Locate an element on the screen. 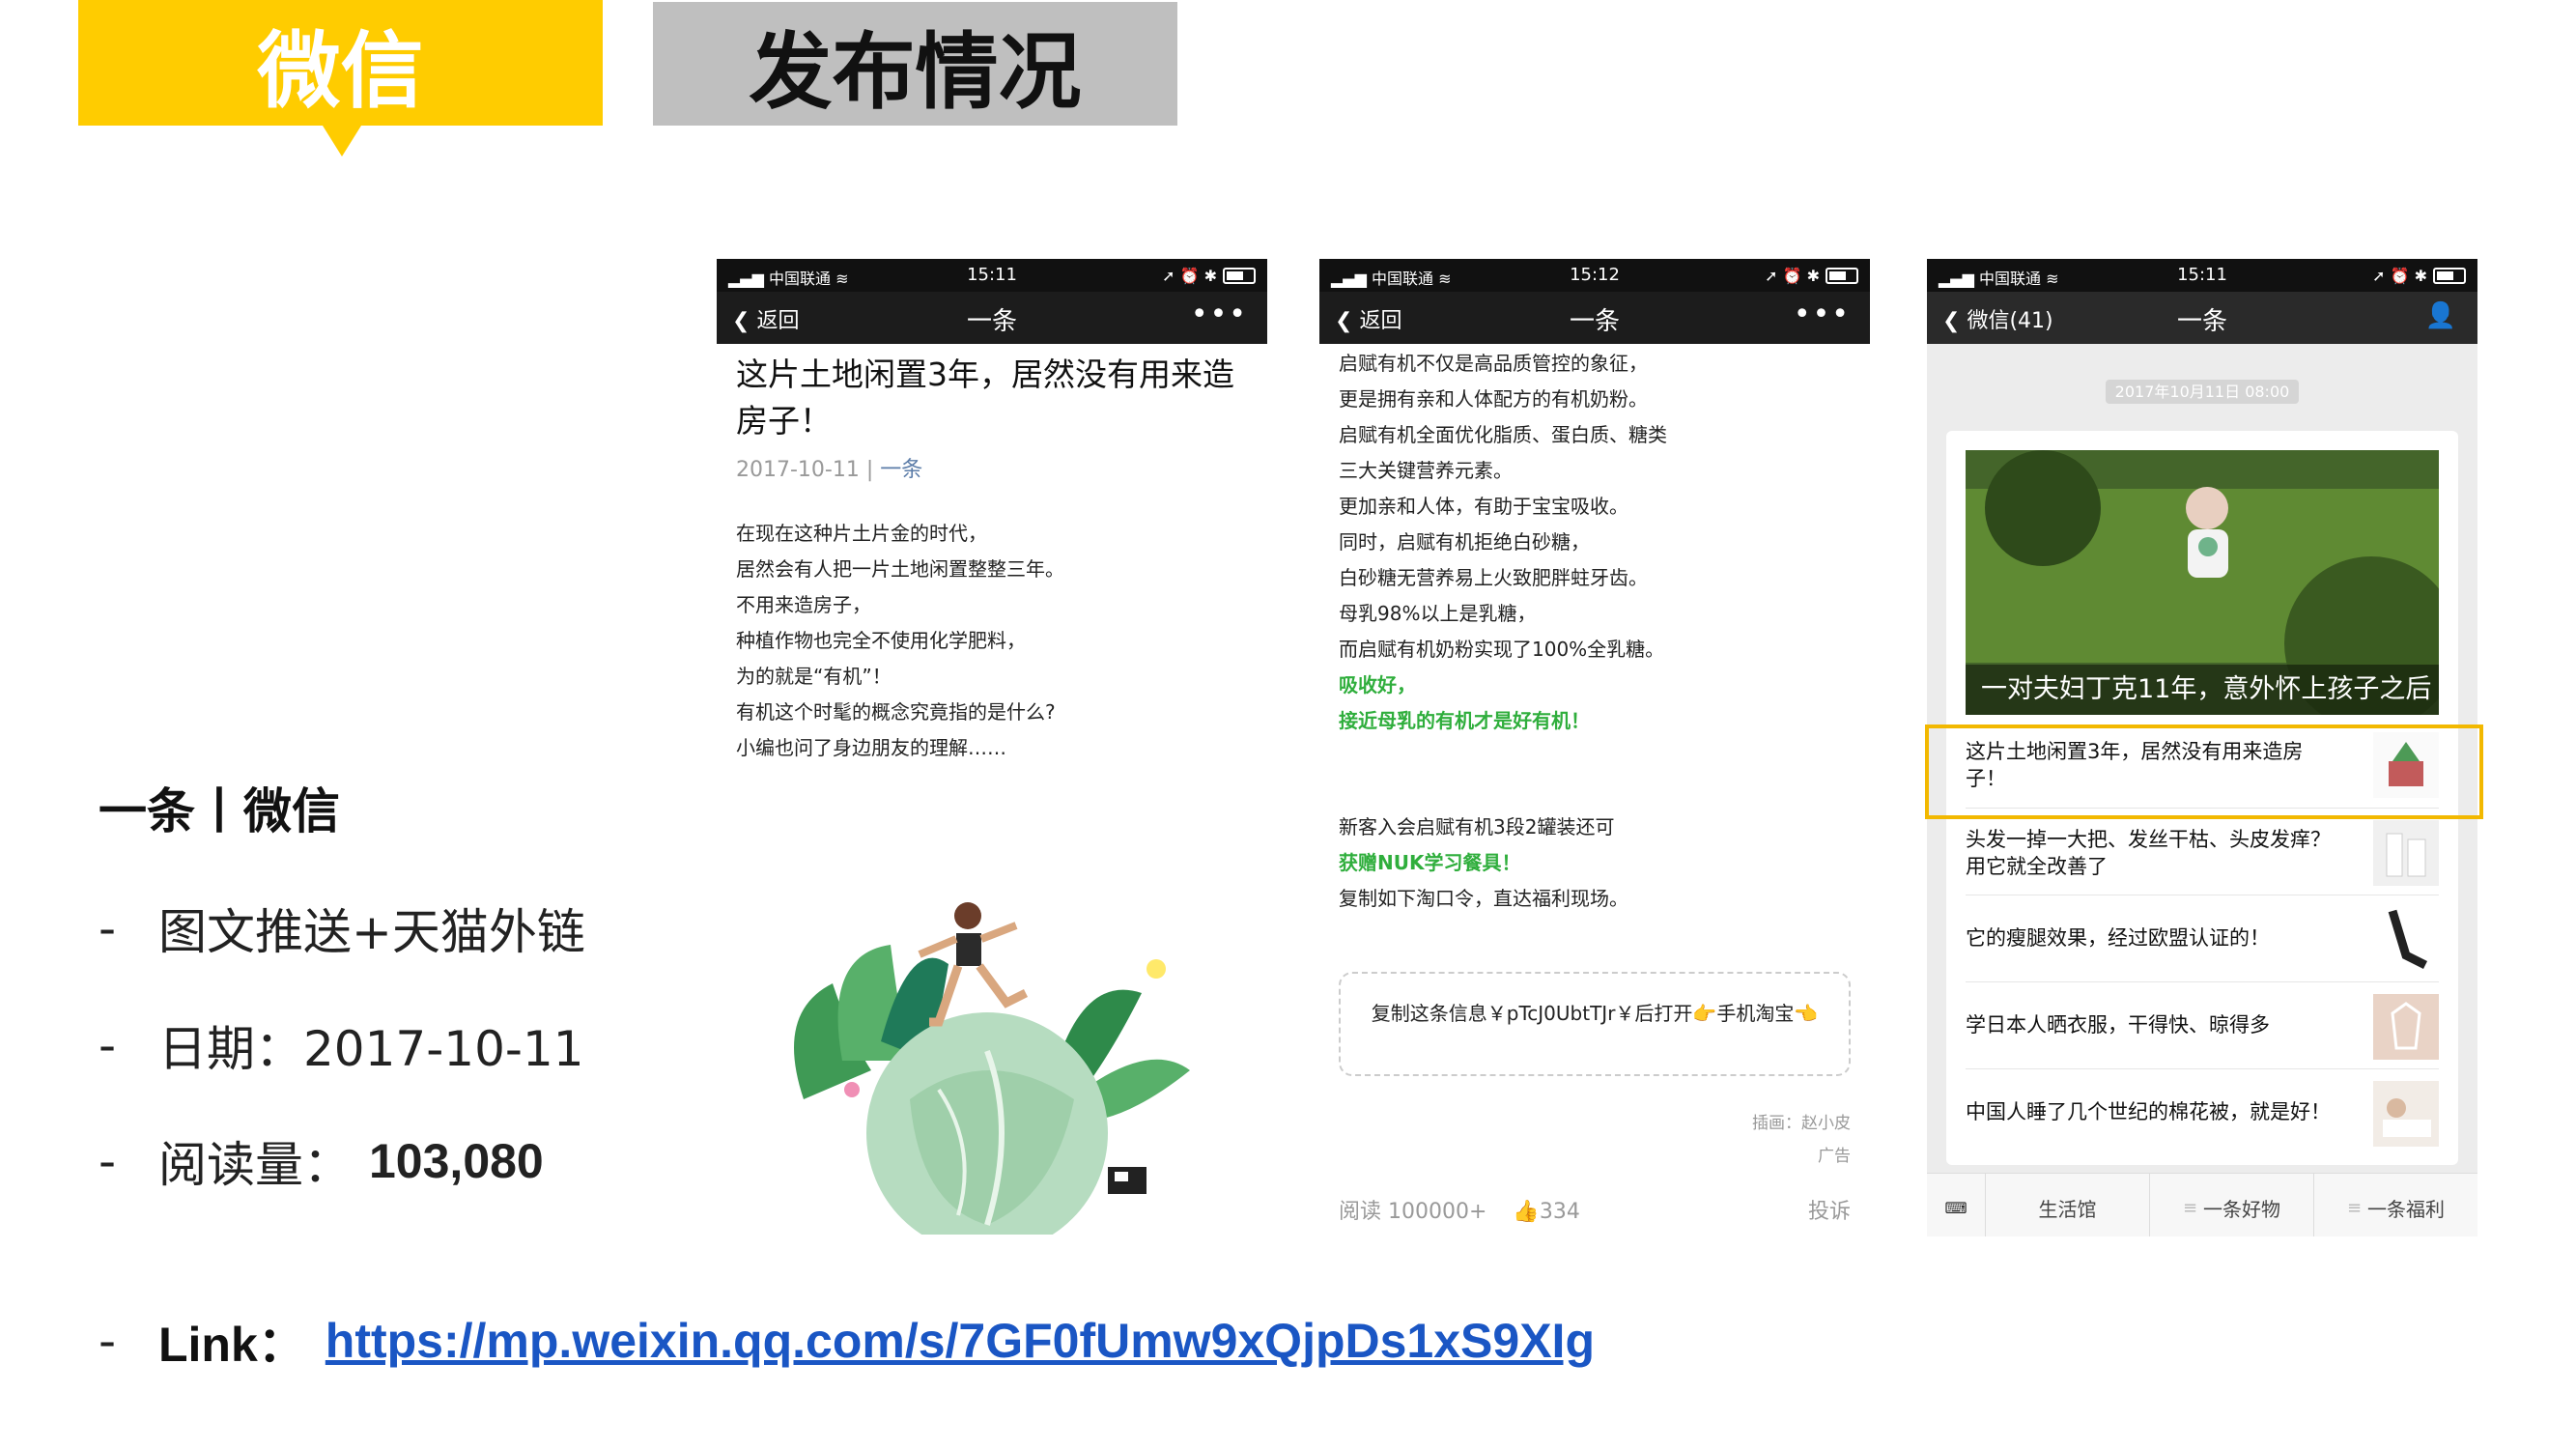  highlight-line: 接近母乳的有机才是好有机！ is located at coordinates (1464, 720).